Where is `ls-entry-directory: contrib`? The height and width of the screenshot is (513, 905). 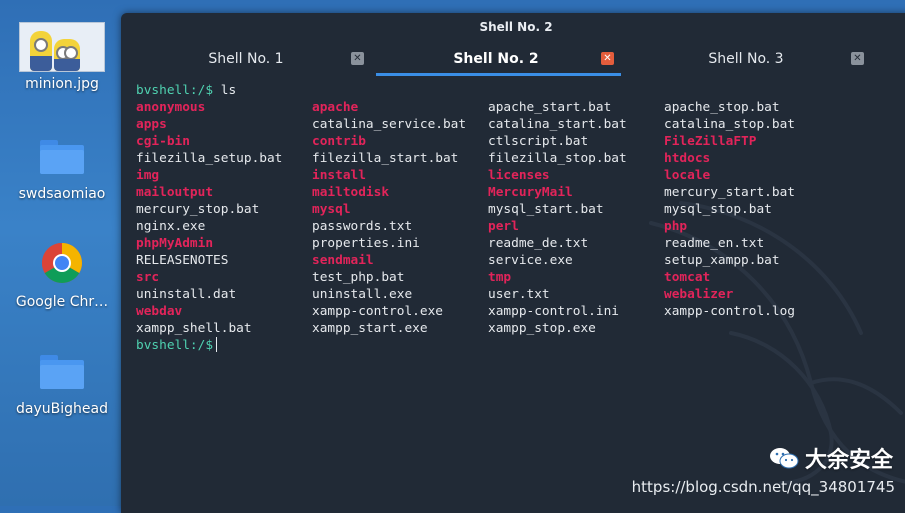
ls-entry-directory: contrib is located at coordinates (339, 141).